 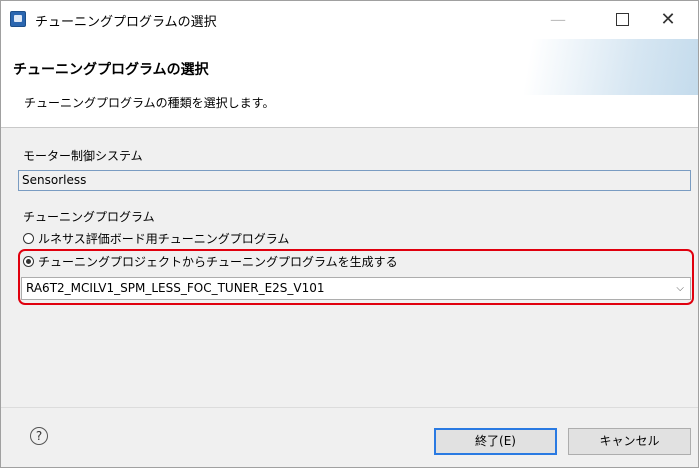 I want to click on motor-system-field: Sensorless, so click(x=354, y=180).